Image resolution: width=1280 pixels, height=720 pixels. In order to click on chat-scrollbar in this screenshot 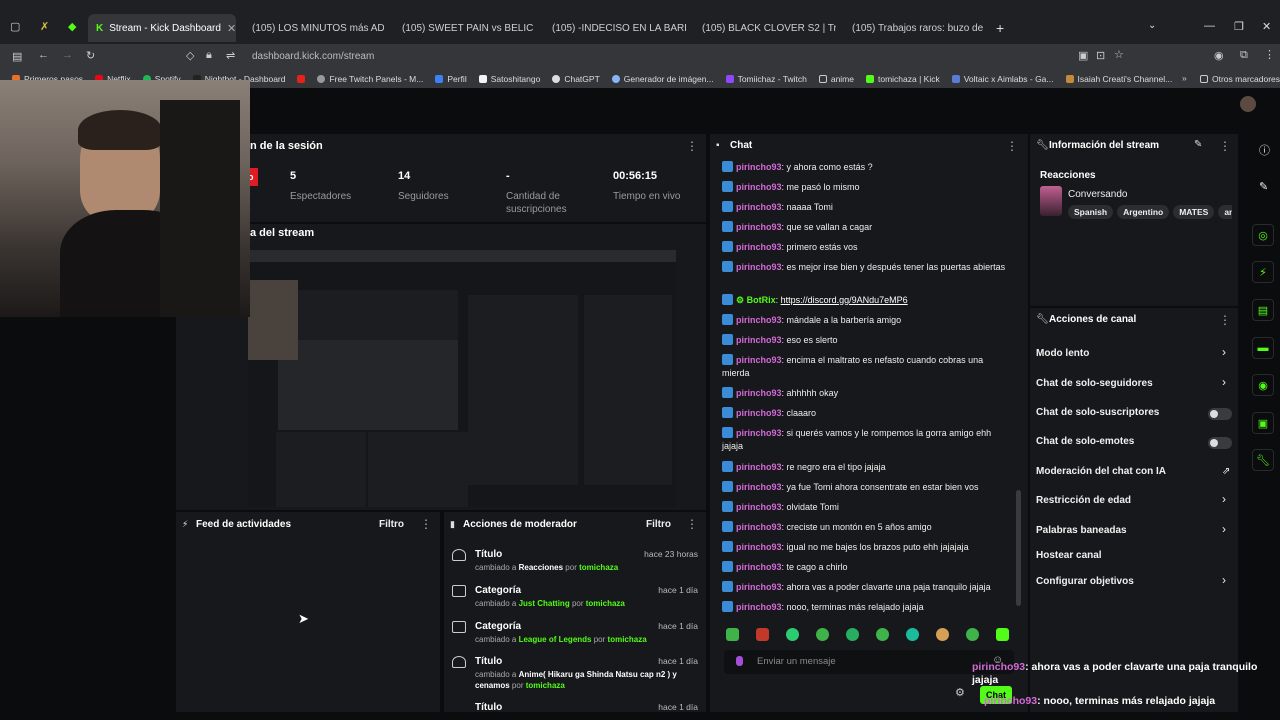, I will do `click(1018, 548)`.